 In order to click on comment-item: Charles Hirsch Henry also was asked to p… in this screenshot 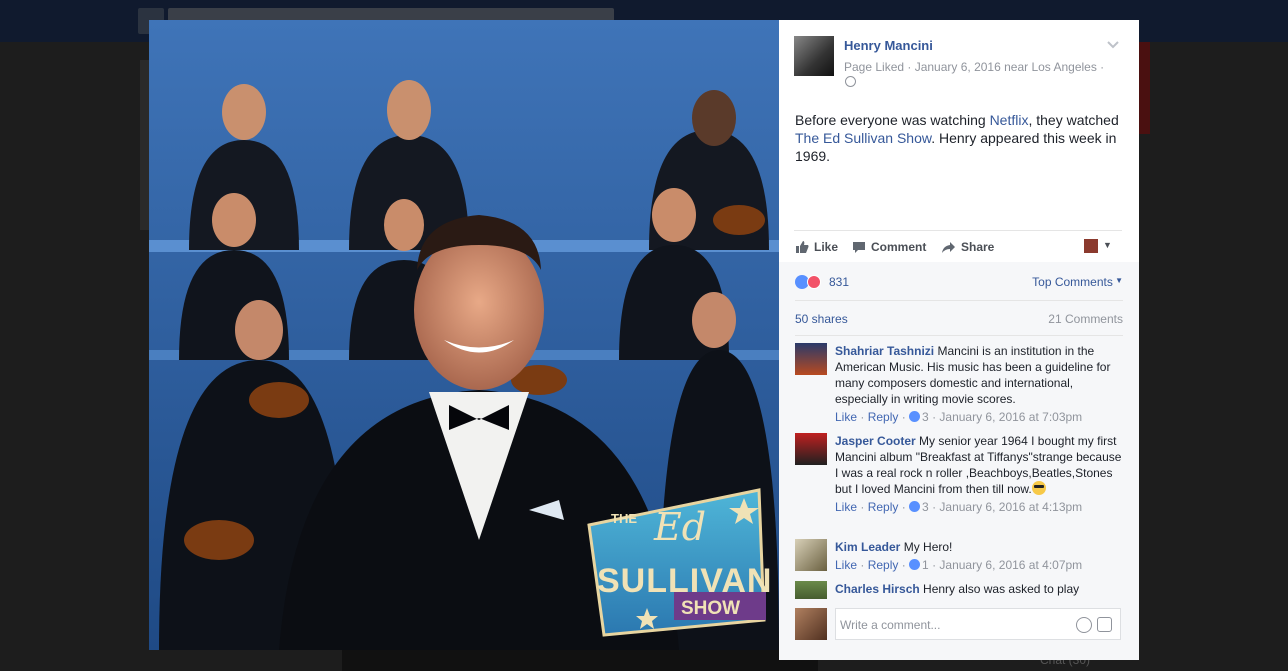, I will do `click(960, 590)`.